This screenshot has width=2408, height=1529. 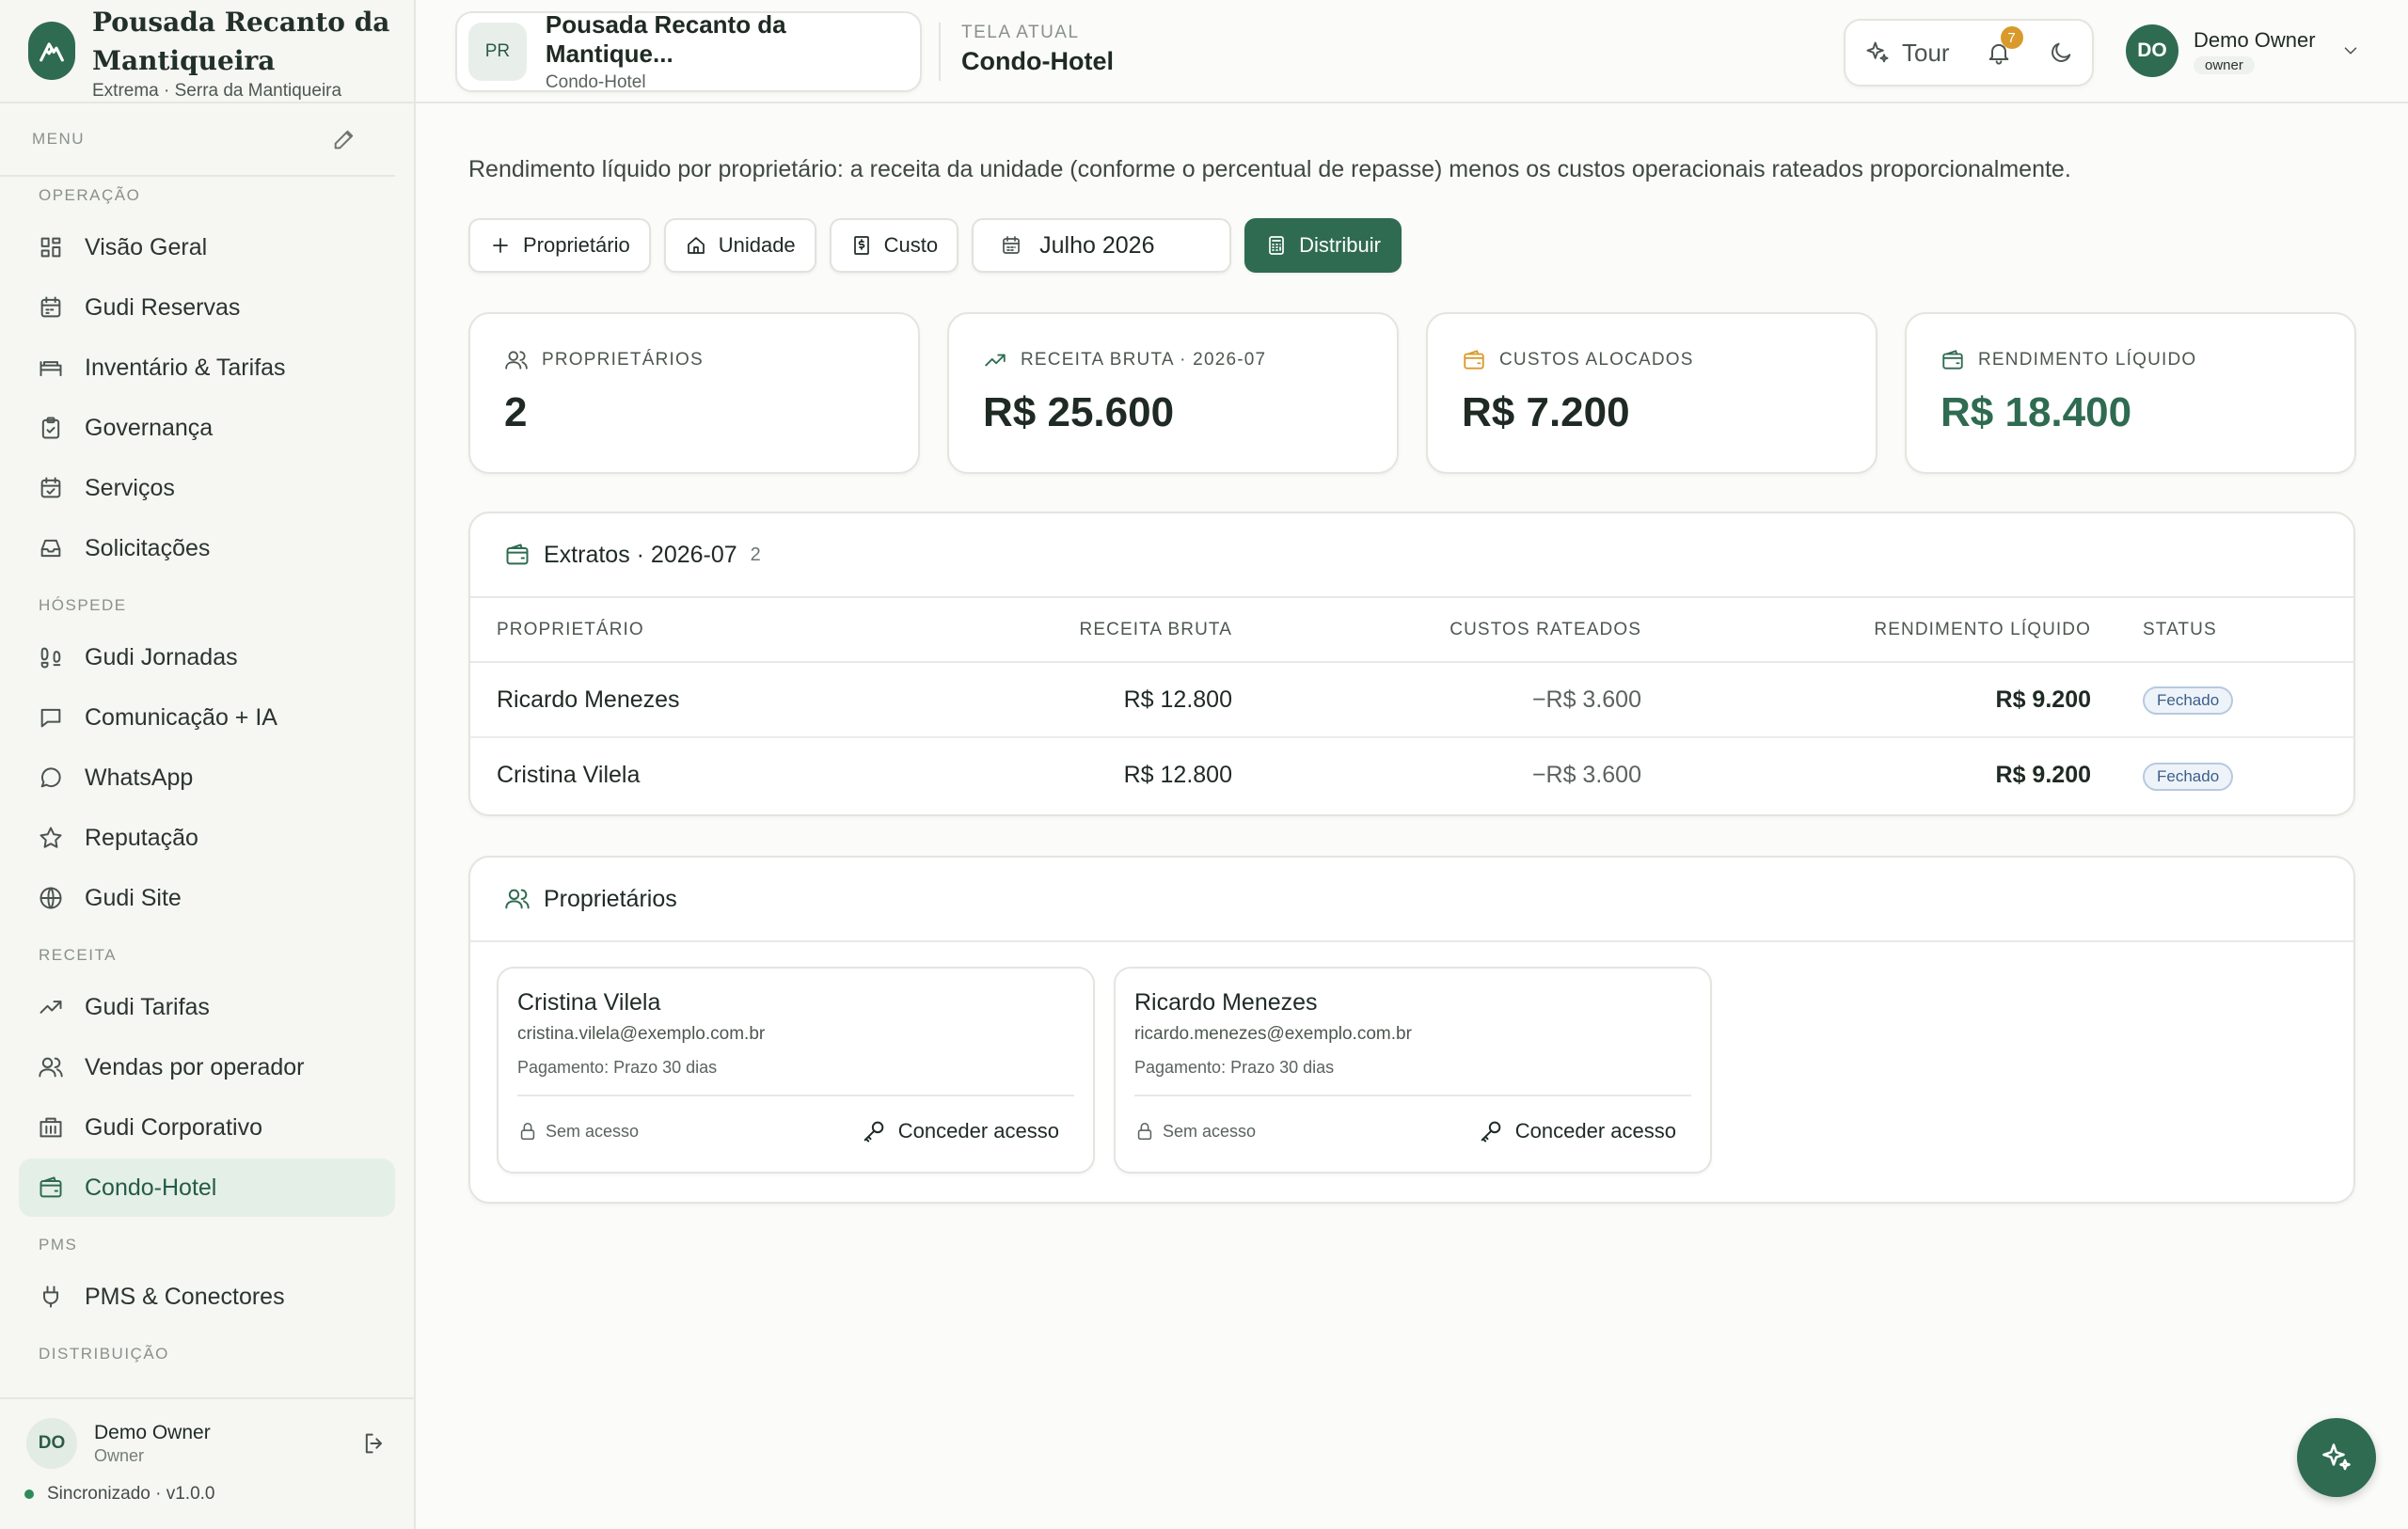 What do you see at coordinates (576, 245) in the screenshot?
I see `add-owner-label: Proprietário` at bounding box center [576, 245].